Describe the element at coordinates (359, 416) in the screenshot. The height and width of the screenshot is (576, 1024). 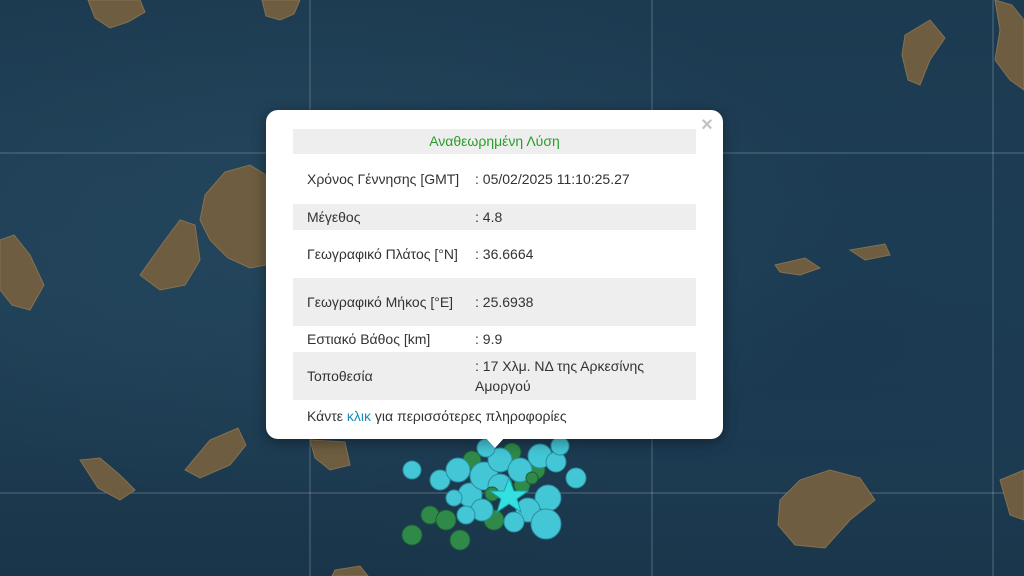
I see `more-info-link: κλικ` at that location.